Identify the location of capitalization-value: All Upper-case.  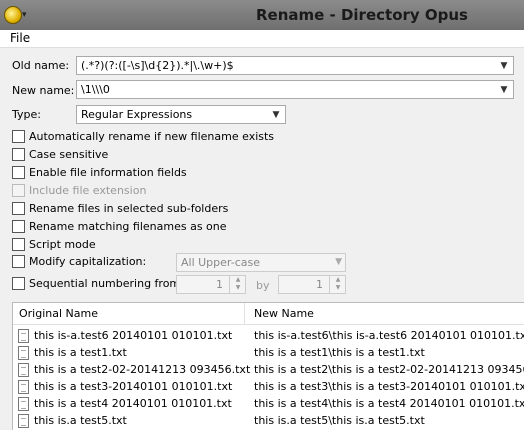
(220, 262).